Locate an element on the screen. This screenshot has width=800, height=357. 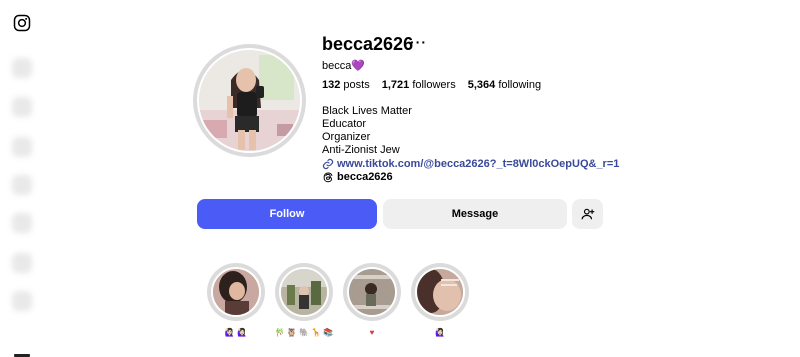
more-options-button: ··· is located at coordinates (418, 42).